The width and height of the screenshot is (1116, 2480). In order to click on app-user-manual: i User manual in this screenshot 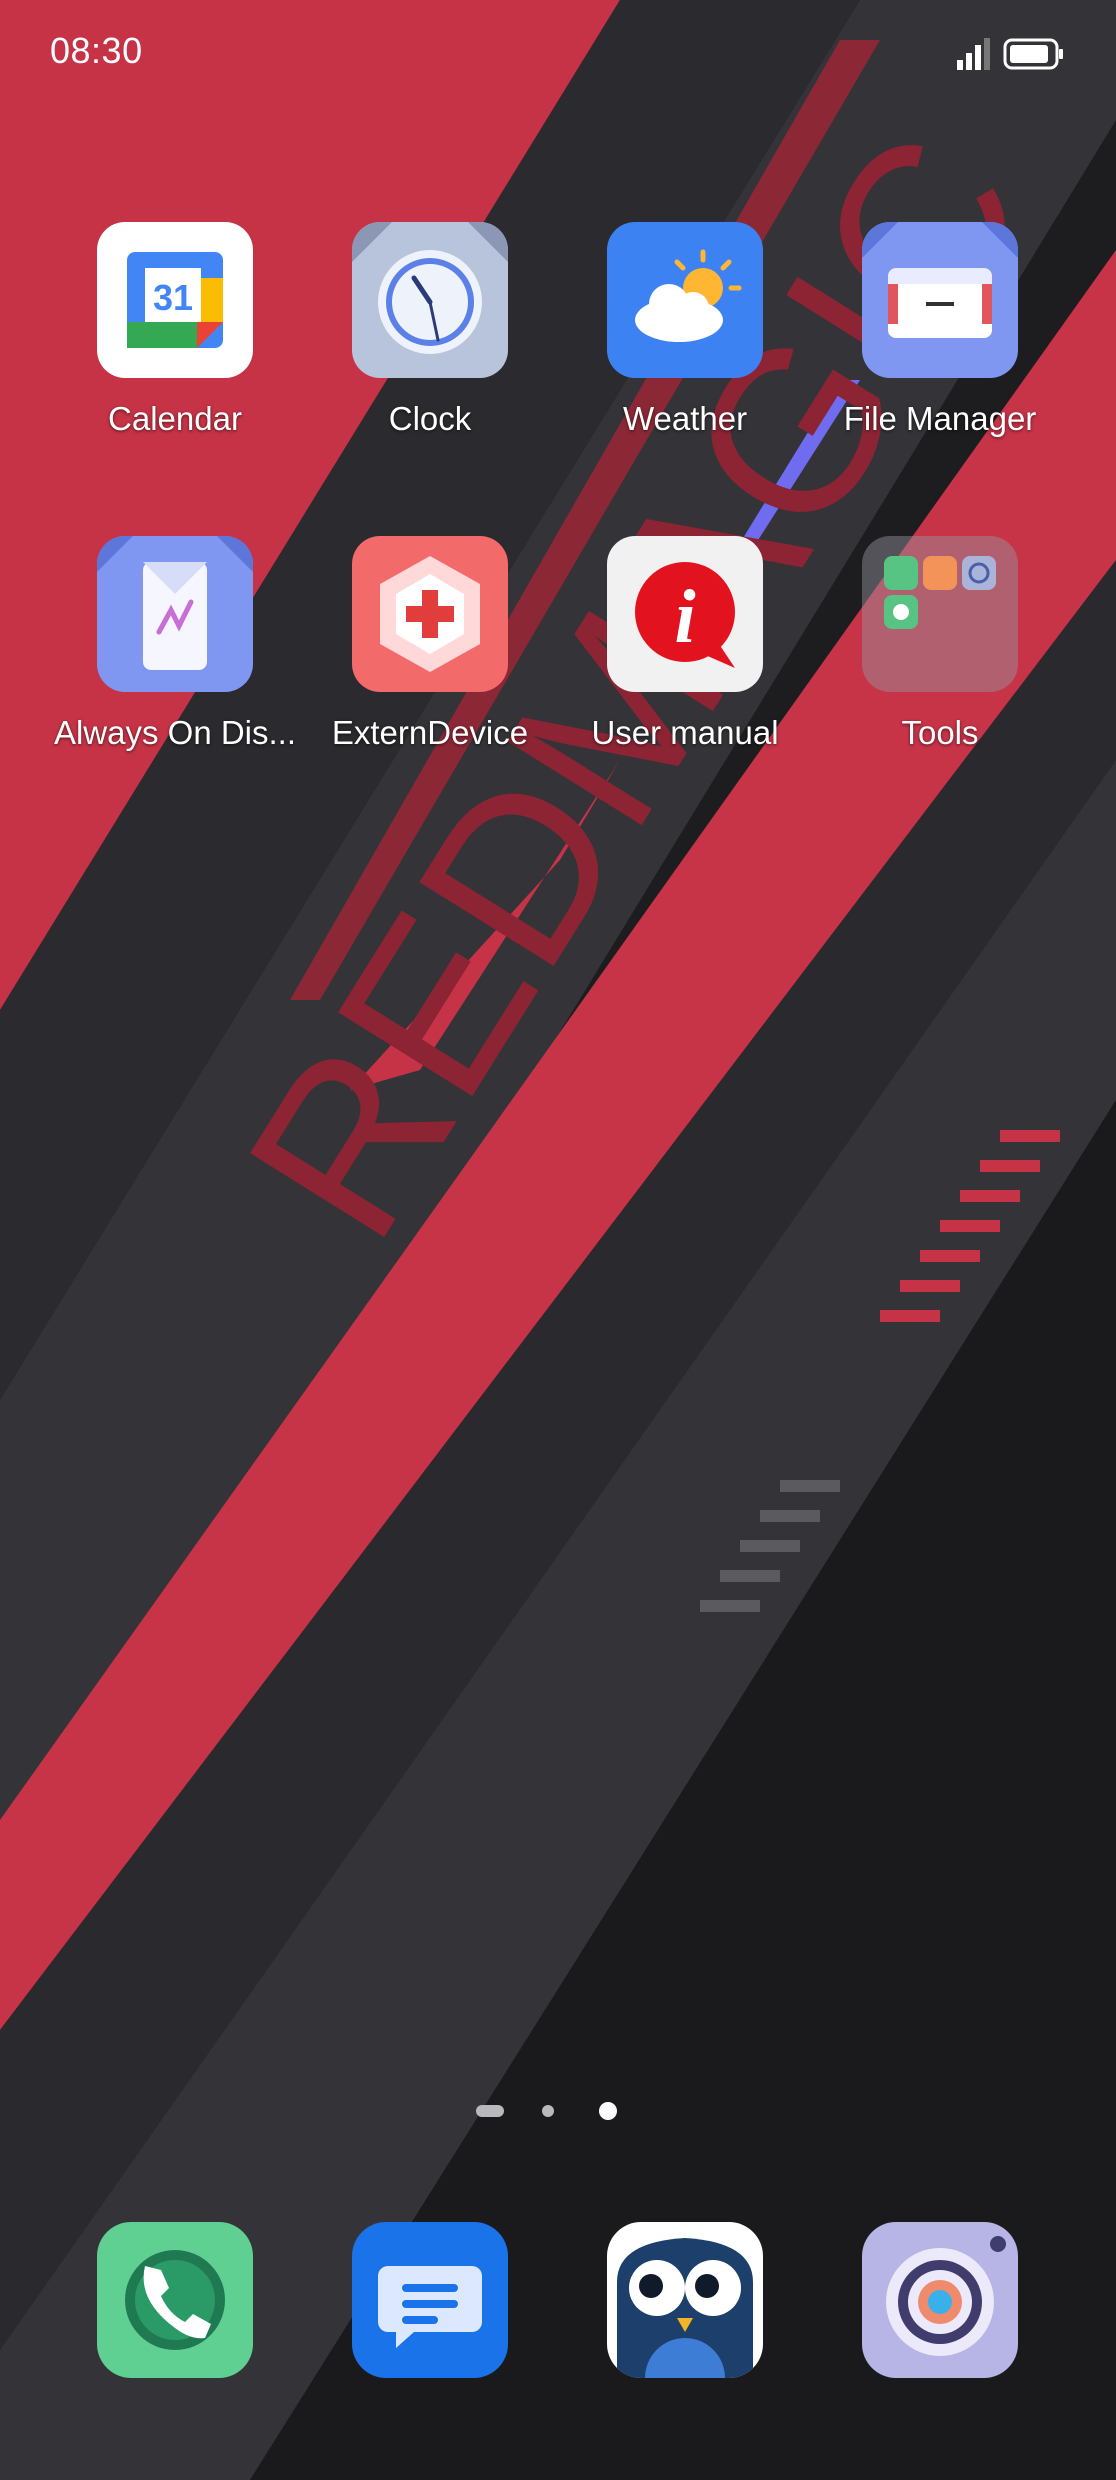, I will do `click(685, 644)`.